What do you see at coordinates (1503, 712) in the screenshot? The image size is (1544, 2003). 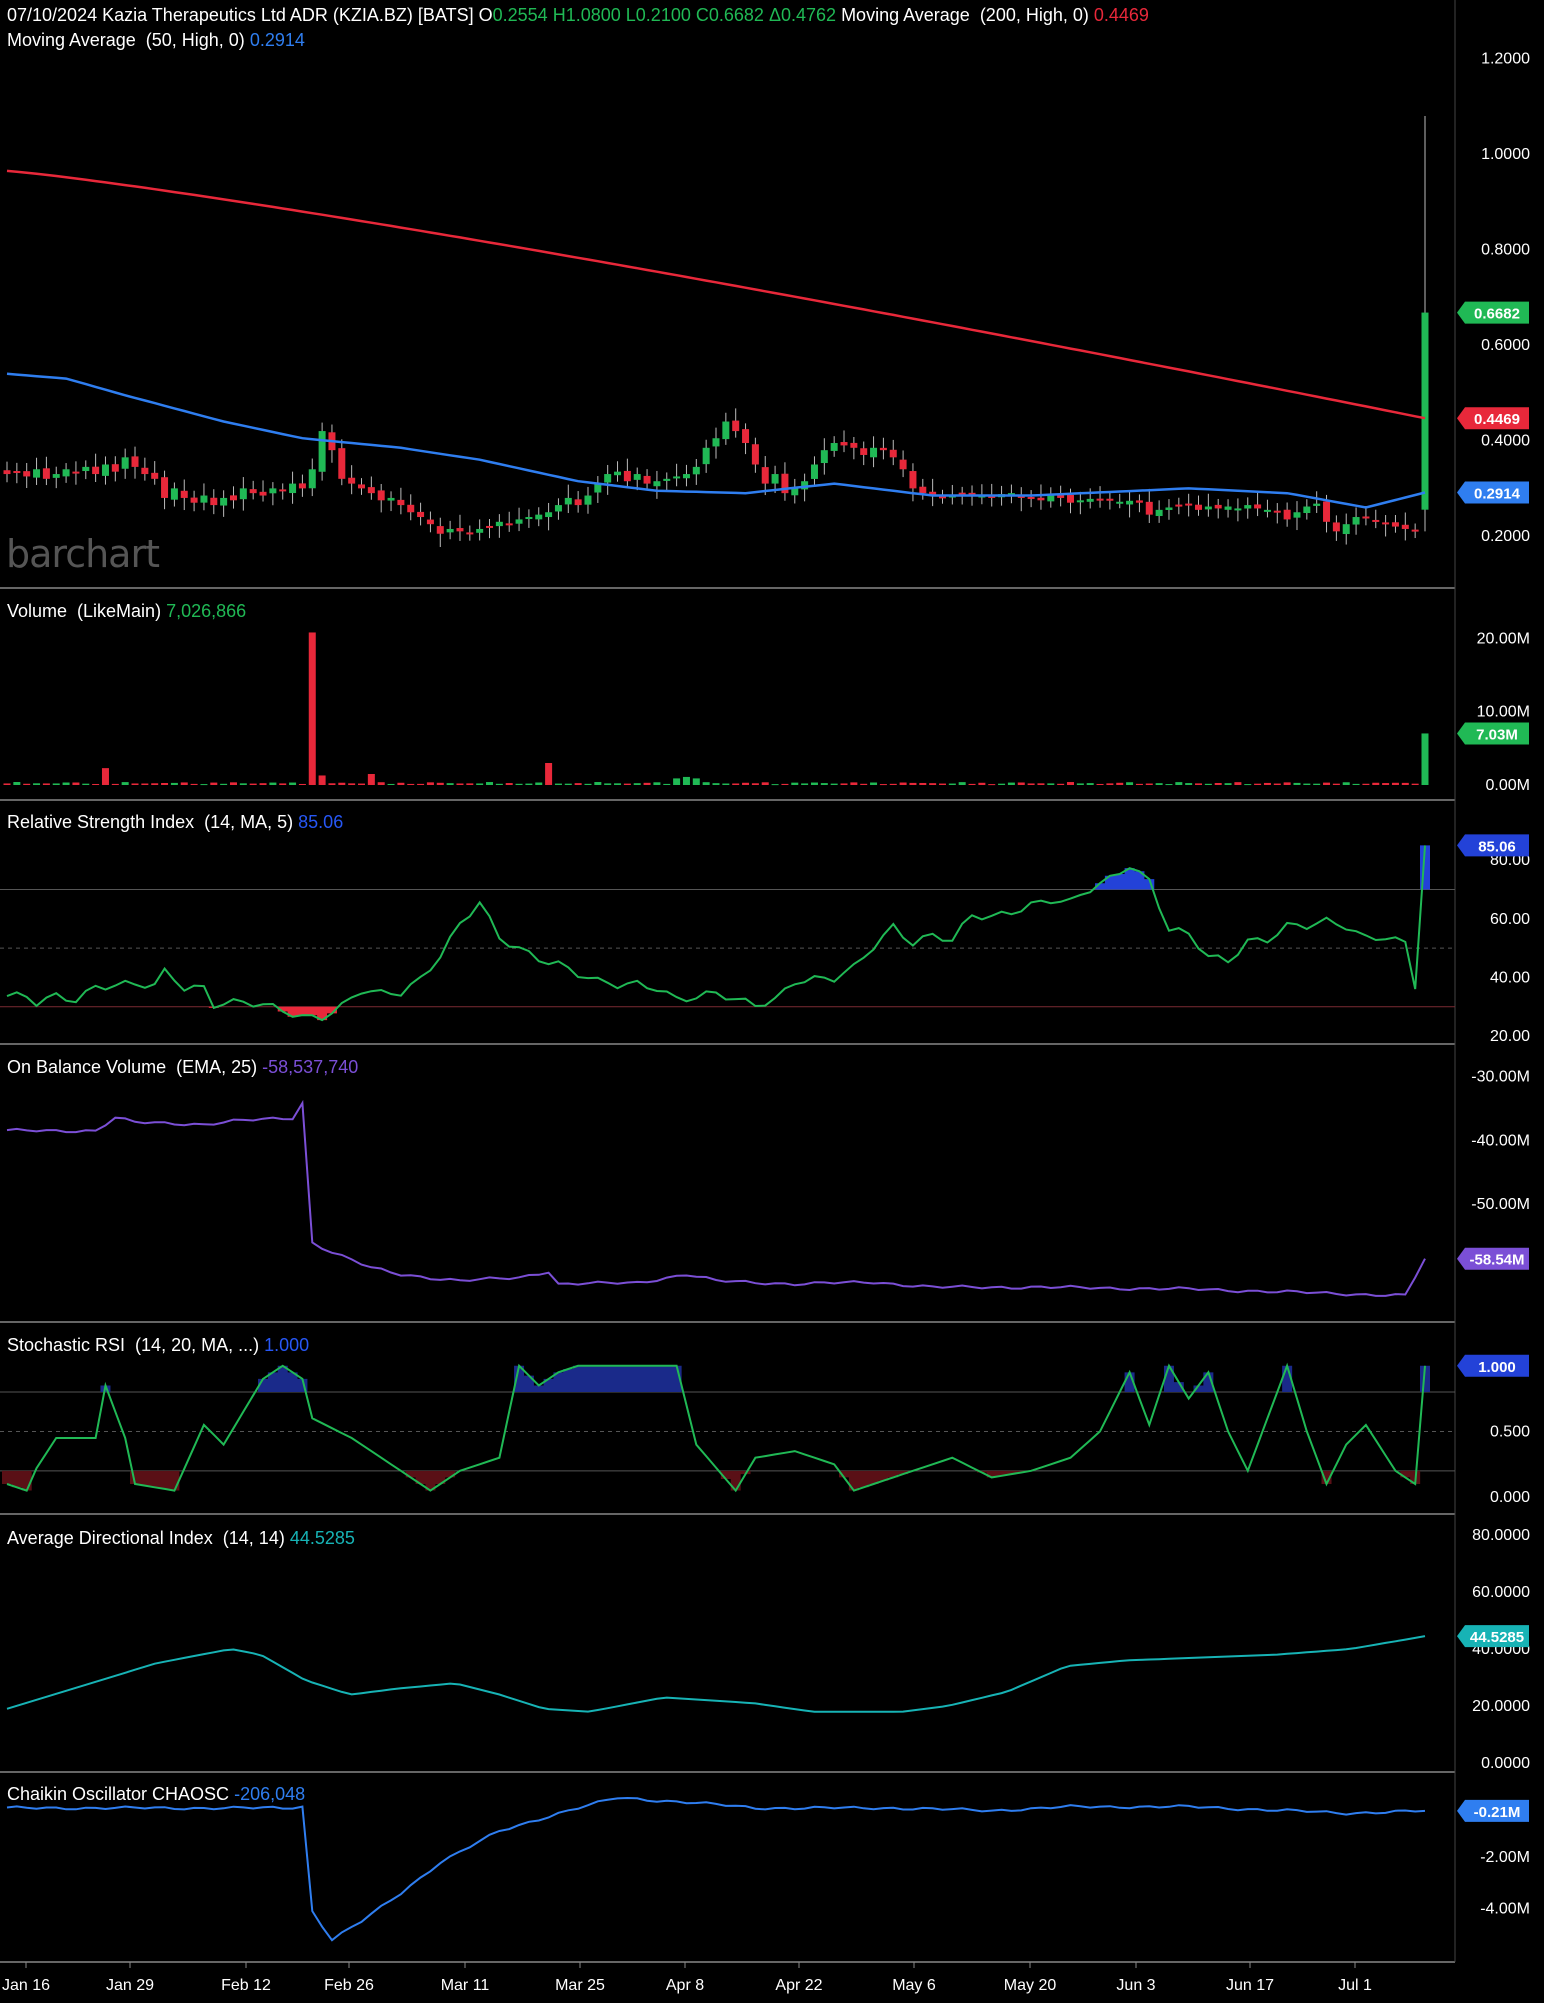 I see `volume-tick-1: 10.00M` at bounding box center [1503, 712].